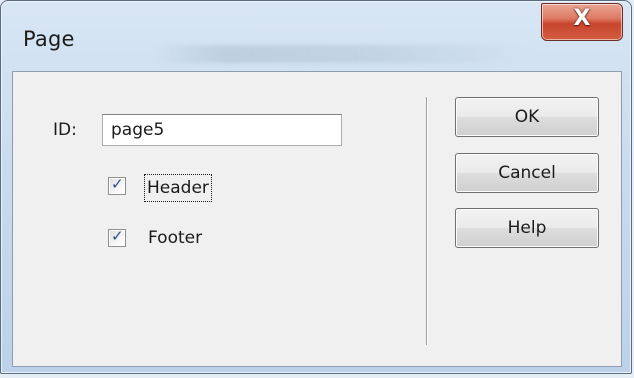 The width and height of the screenshot is (634, 378). Describe the element at coordinates (222, 130) in the screenshot. I see `id-input` at that location.